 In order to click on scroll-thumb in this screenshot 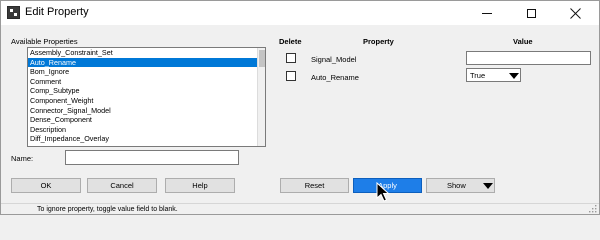, I will do `click(262, 58)`.